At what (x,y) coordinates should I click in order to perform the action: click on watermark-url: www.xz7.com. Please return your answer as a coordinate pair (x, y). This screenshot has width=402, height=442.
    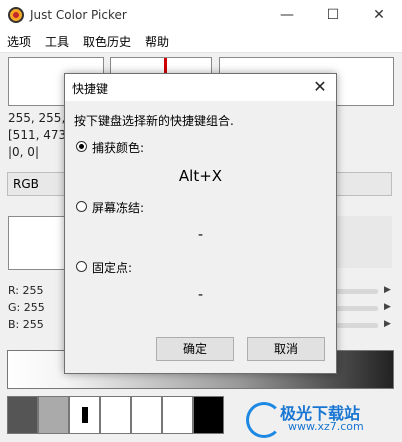
    Looking at the image, I should click on (326, 426).